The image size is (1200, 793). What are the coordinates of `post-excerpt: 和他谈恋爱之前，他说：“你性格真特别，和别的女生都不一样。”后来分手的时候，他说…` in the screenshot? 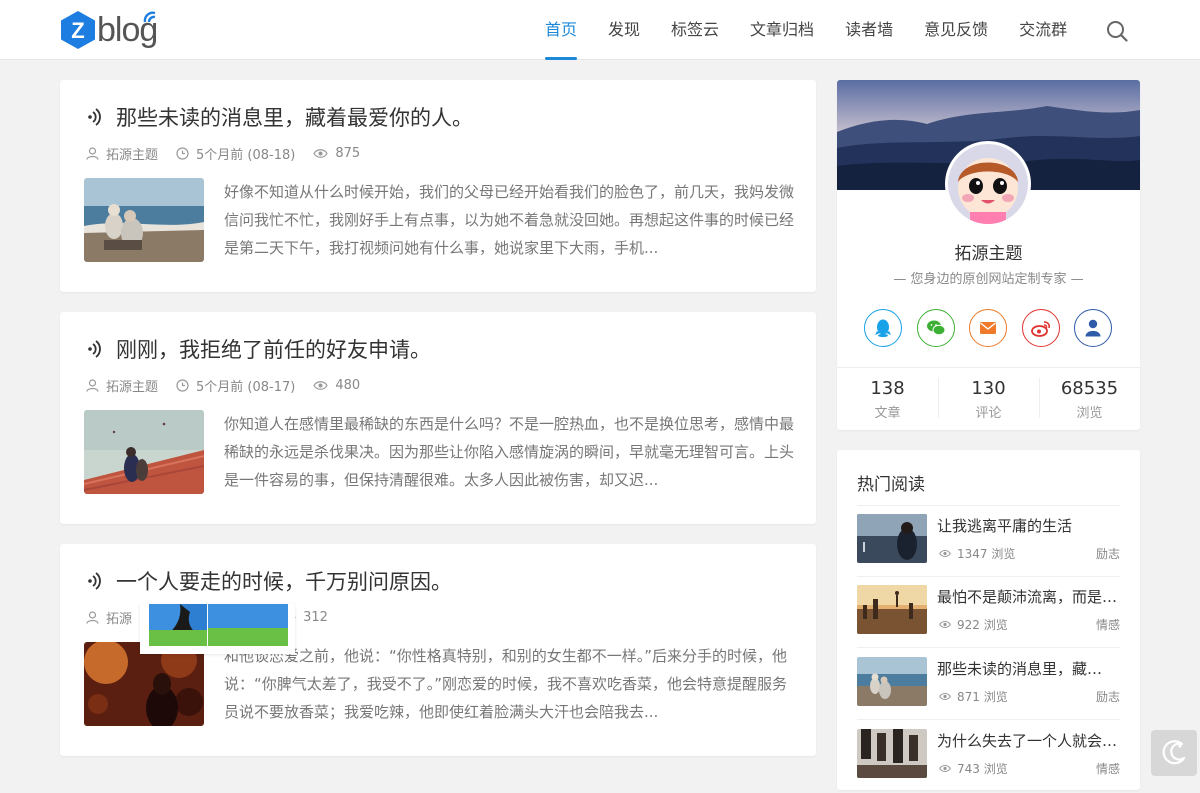 It's located at (506, 684).